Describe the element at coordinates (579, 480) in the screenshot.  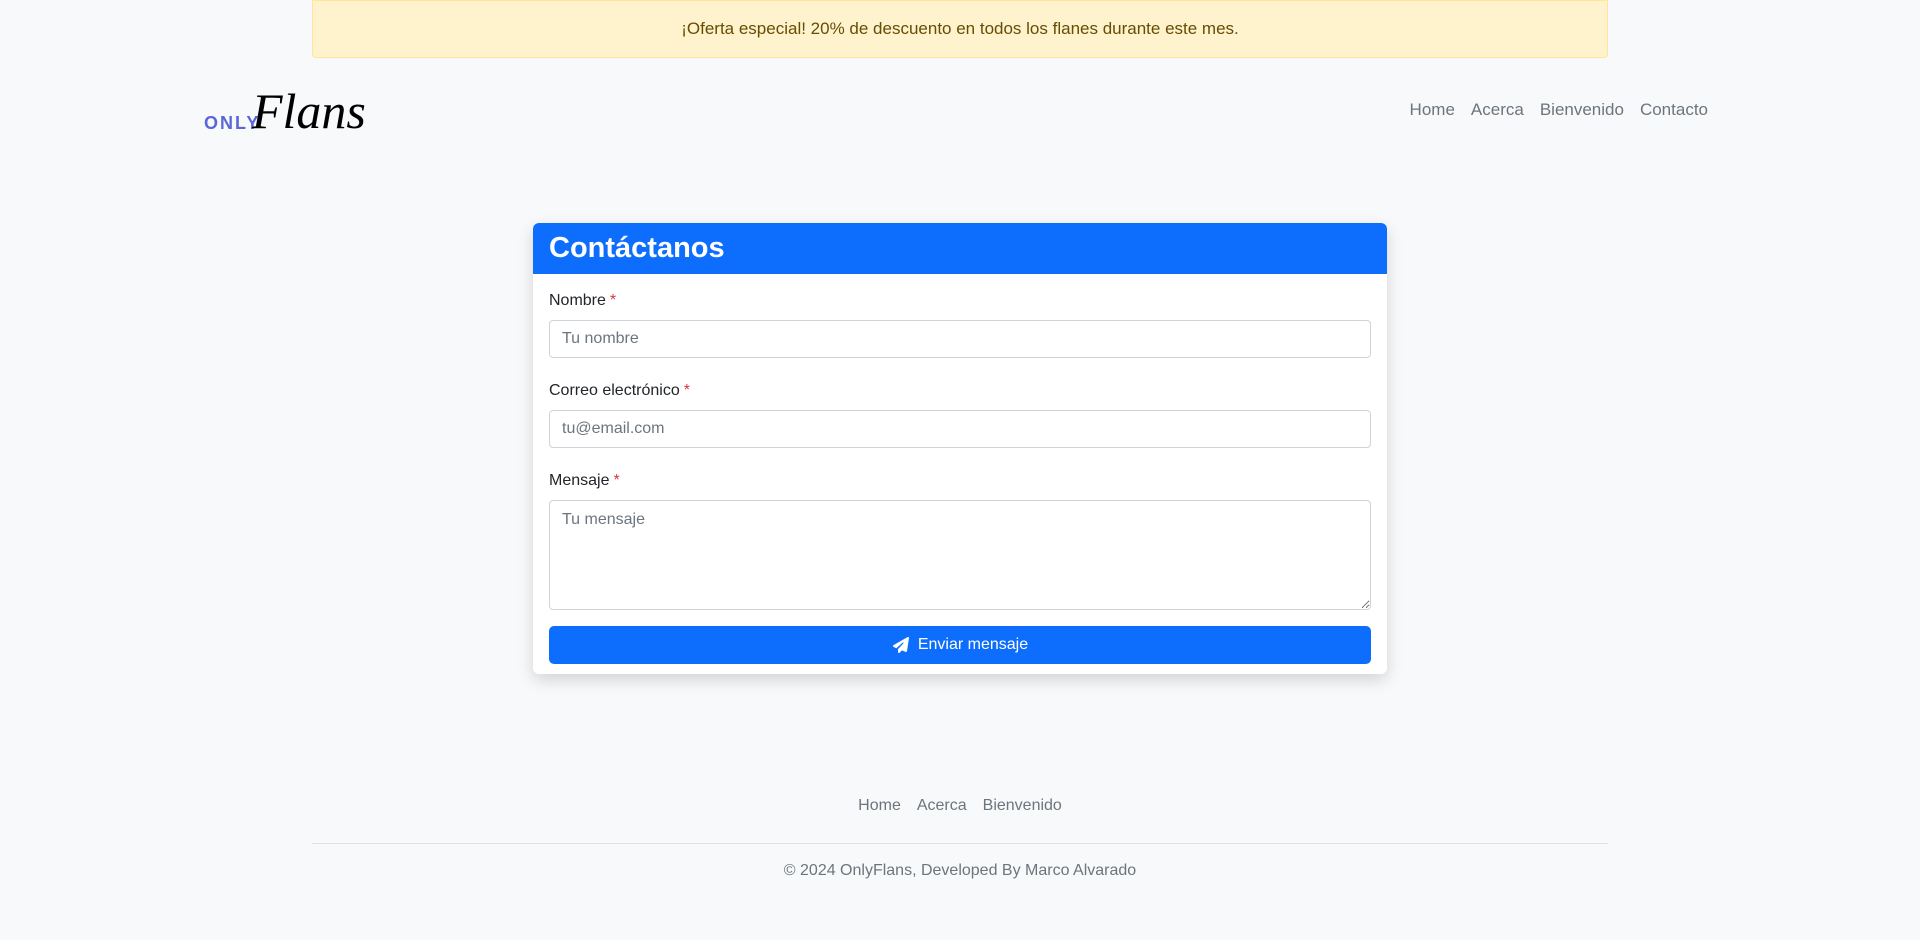
I see `message-label-text: Mensaje` at that location.